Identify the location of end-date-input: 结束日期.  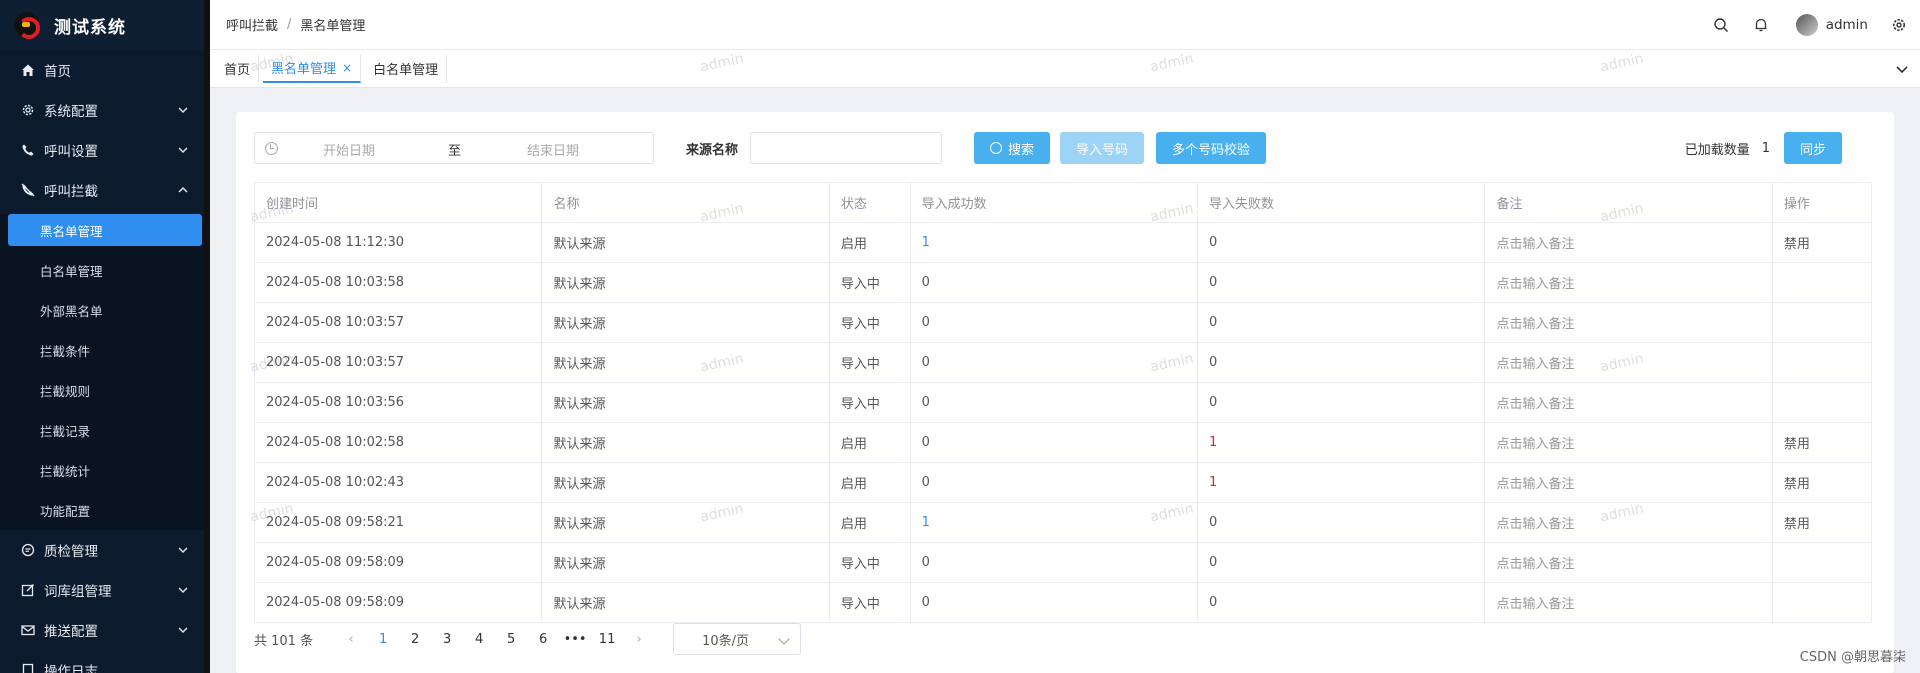
(553, 149).